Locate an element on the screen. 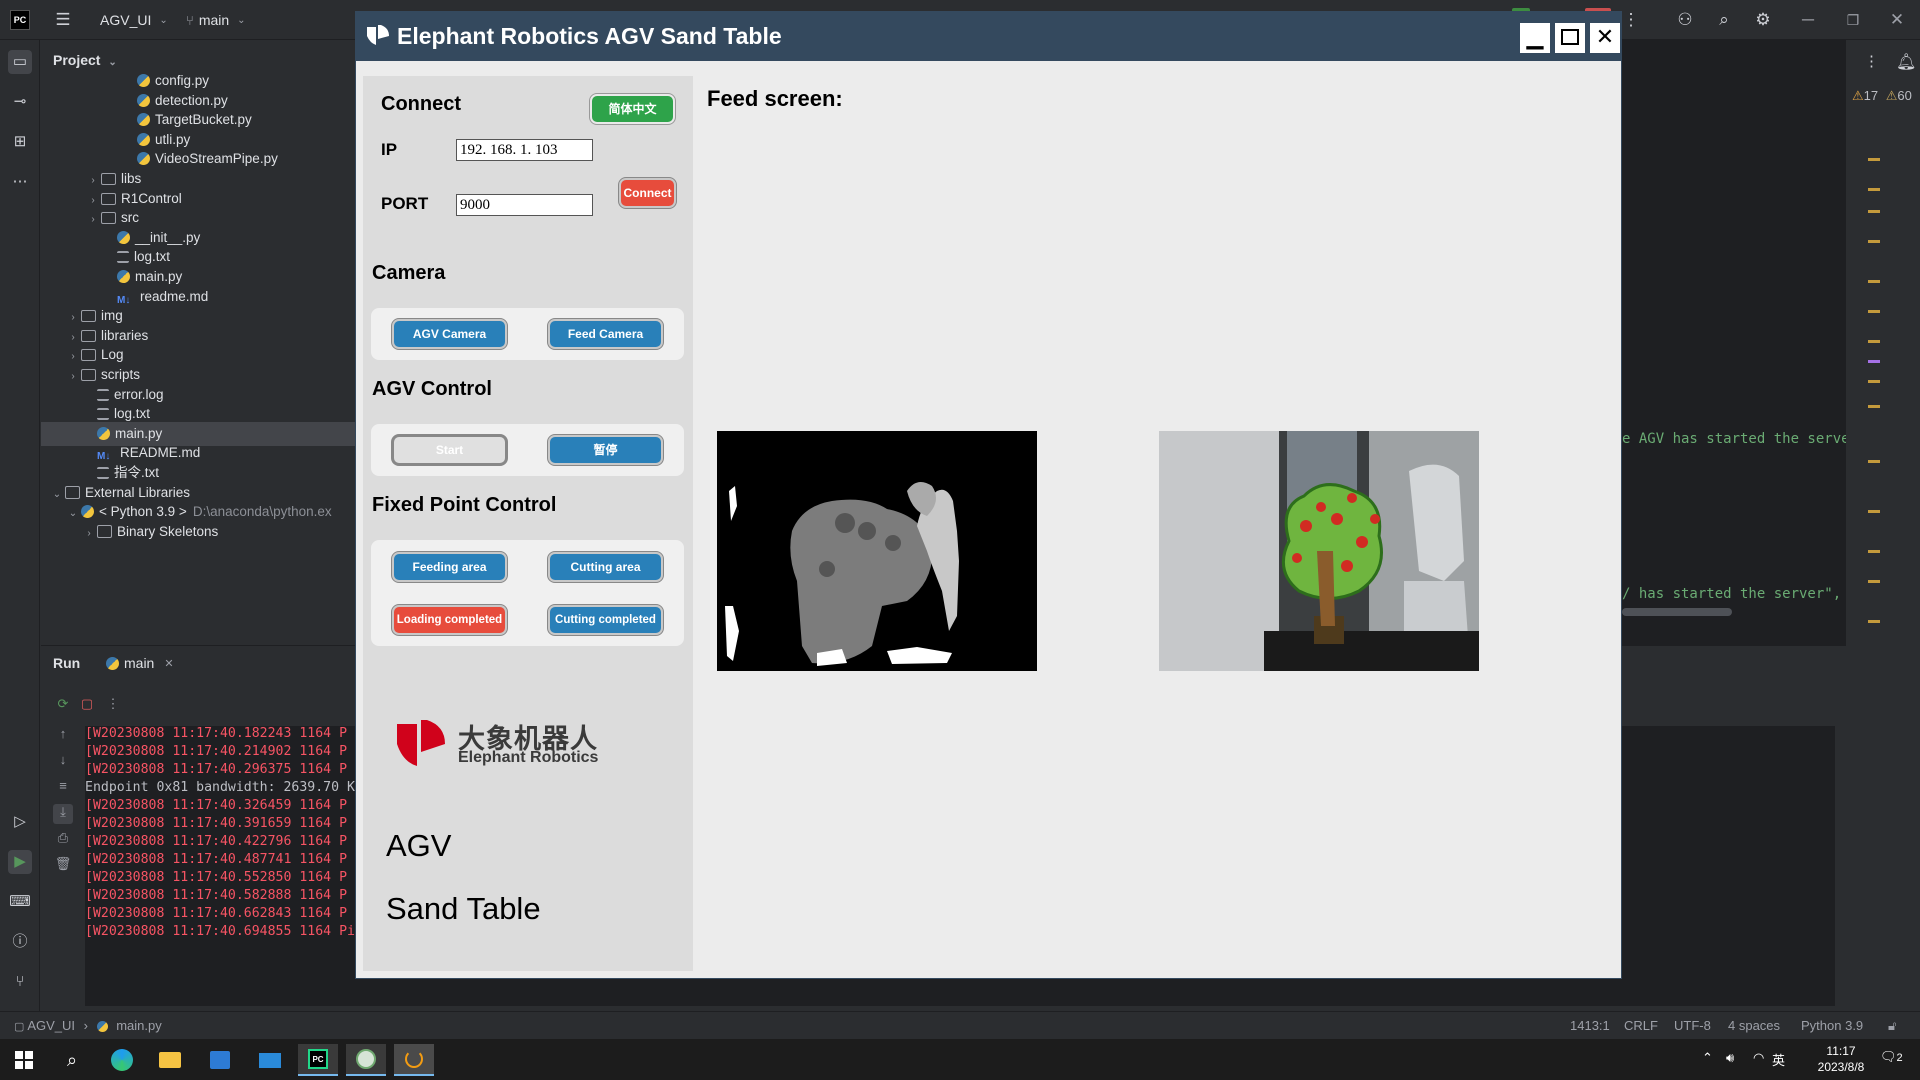  pycharm-logo-icon: PC is located at coordinates (20, 20).